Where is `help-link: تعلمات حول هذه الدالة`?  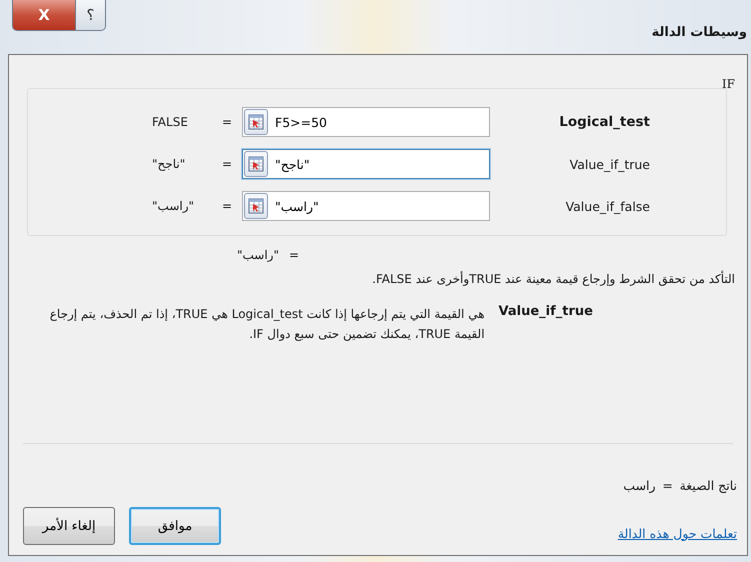
help-link: تعلمات حول هذه الدالة is located at coordinates (677, 533).